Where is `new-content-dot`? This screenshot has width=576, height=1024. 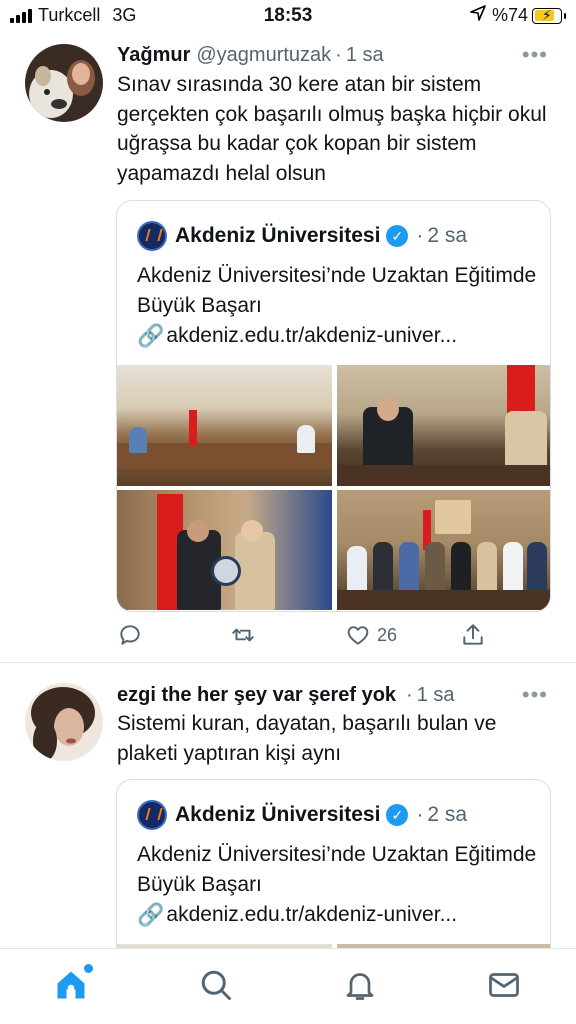 new-content-dot is located at coordinates (88, 968).